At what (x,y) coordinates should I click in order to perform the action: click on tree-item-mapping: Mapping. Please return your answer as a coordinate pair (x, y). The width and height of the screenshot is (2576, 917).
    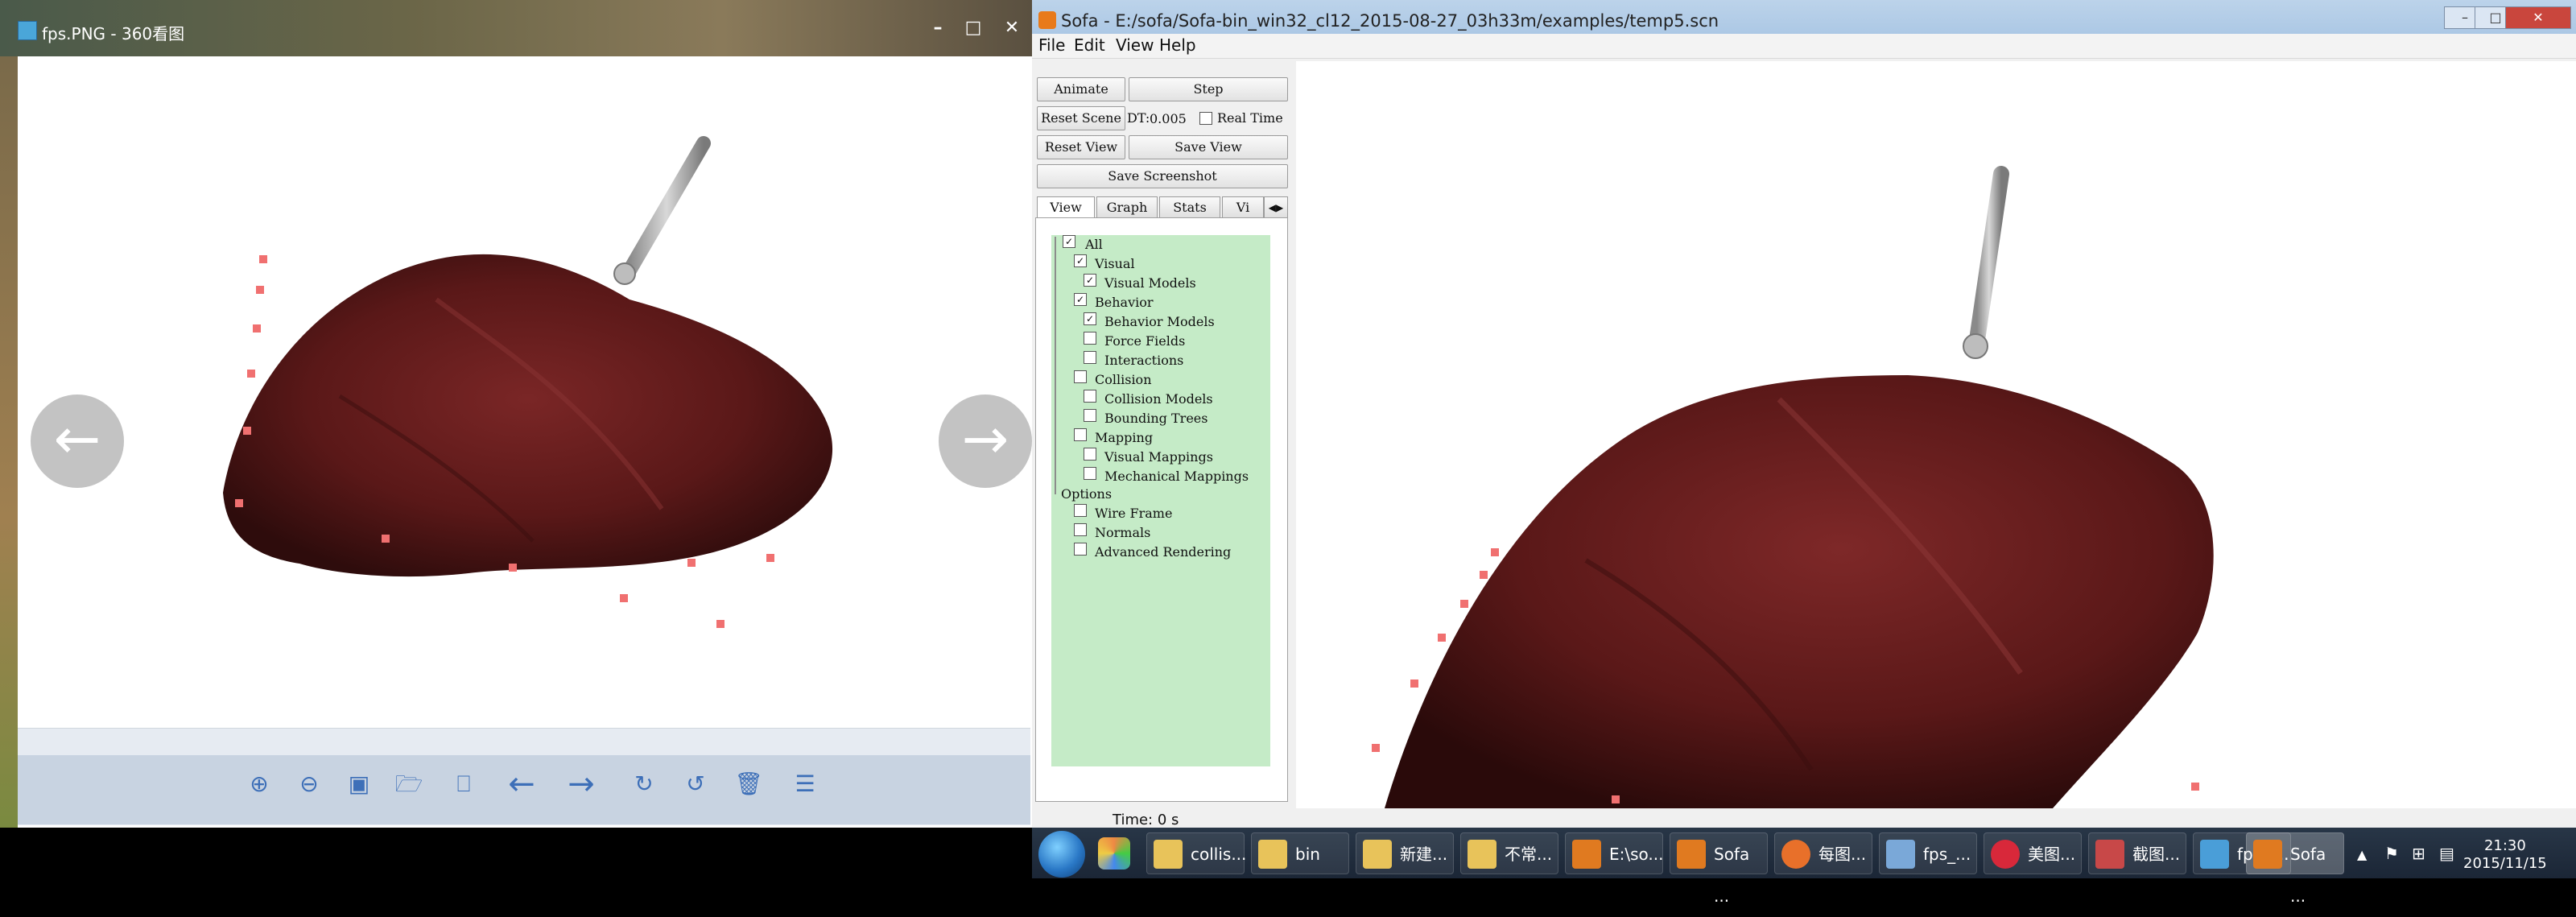
    Looking at the image, I should click on (1124, 437).